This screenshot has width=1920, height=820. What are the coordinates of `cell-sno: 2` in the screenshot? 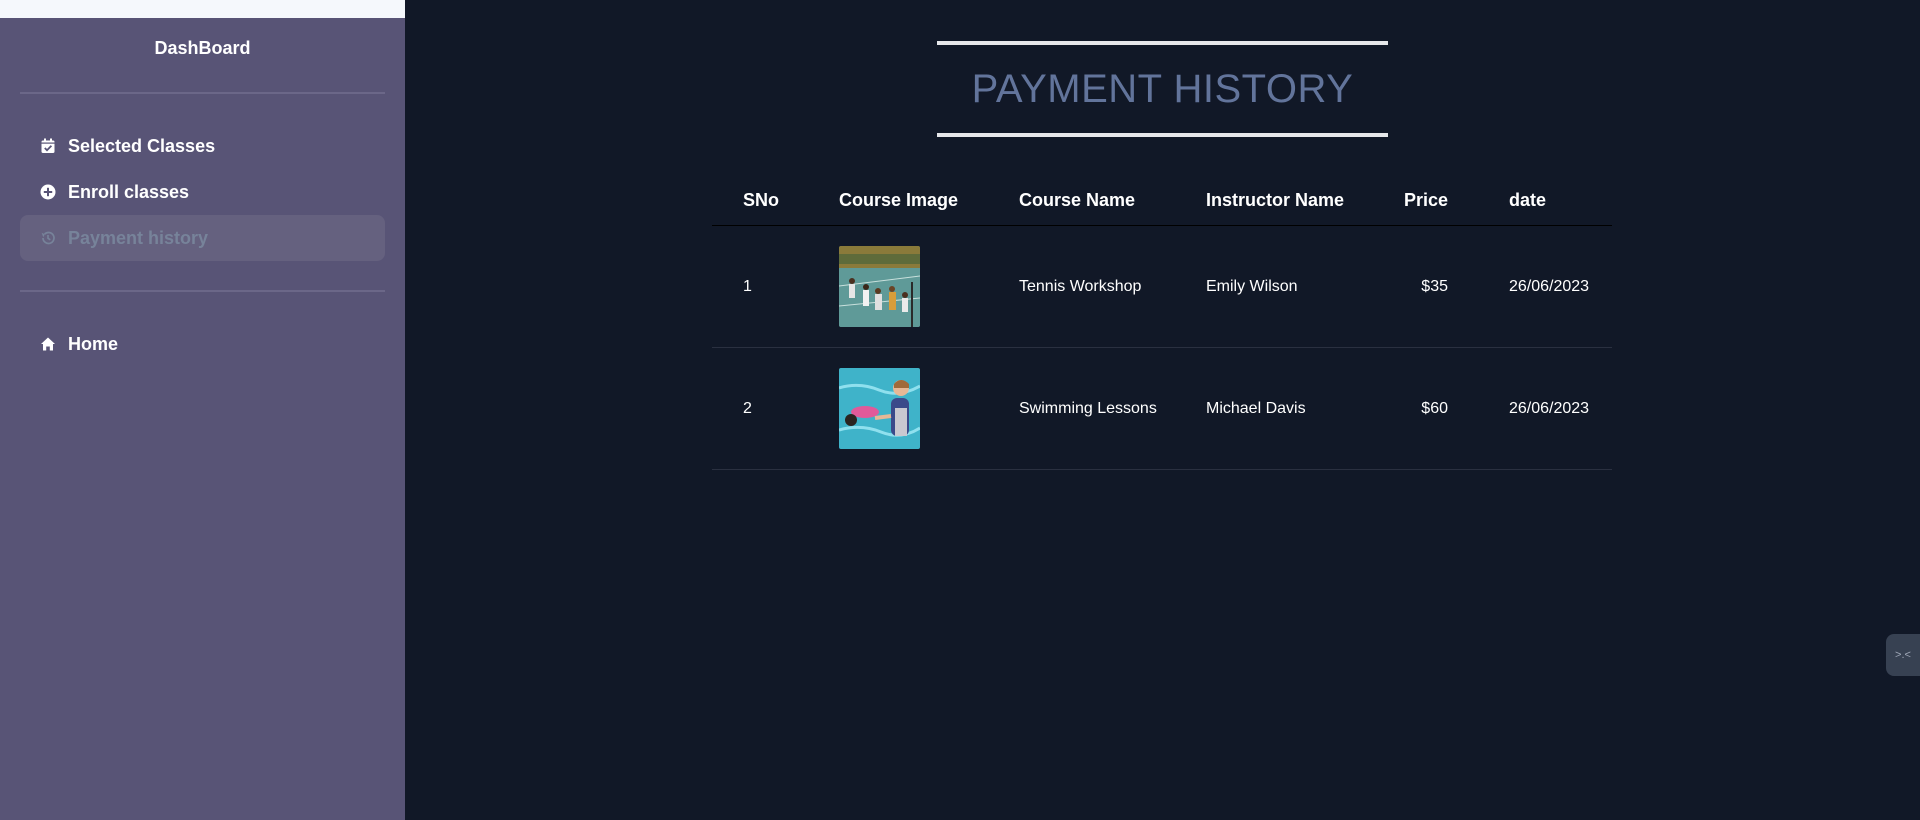 It's located at (747, 408).